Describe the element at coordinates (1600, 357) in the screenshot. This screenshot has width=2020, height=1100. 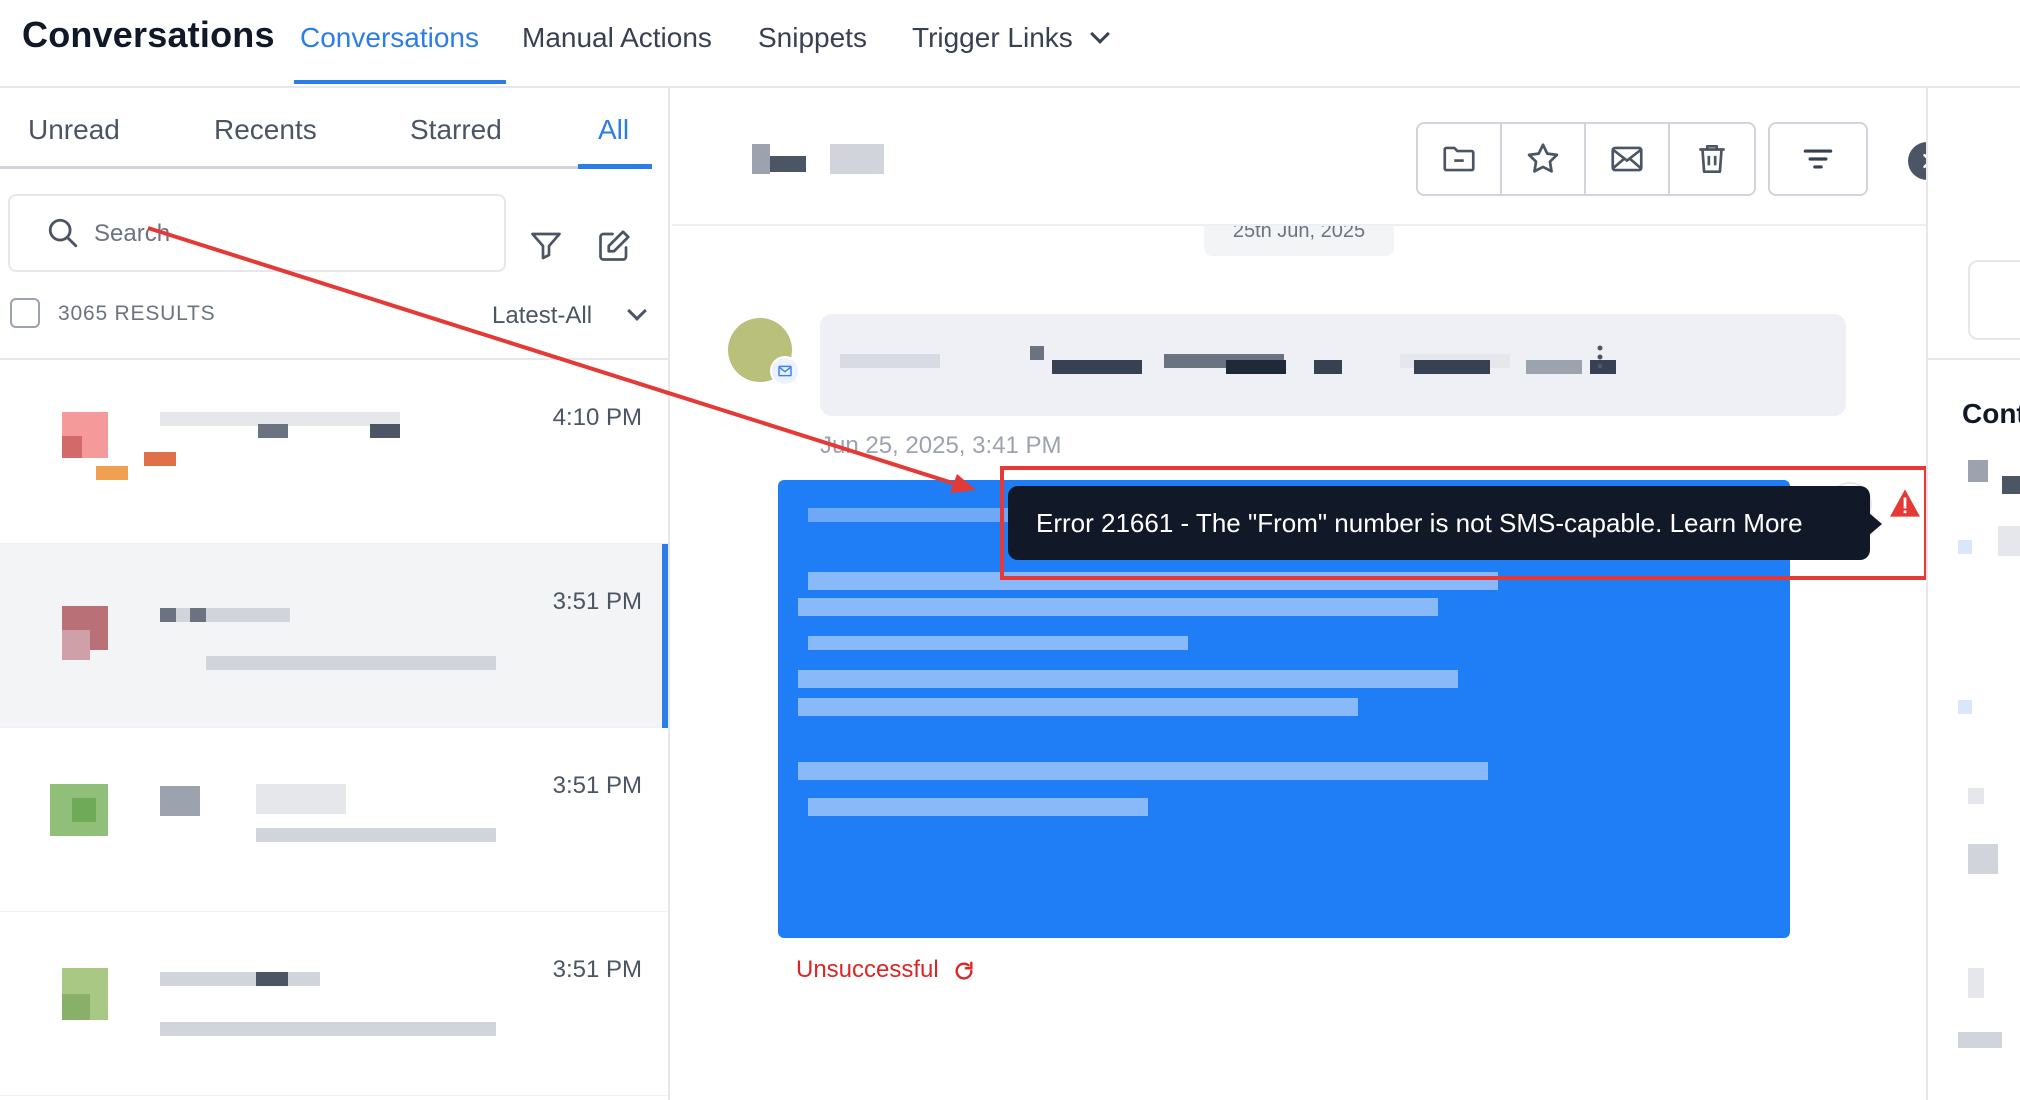
I see `more-options-icon` at that location.